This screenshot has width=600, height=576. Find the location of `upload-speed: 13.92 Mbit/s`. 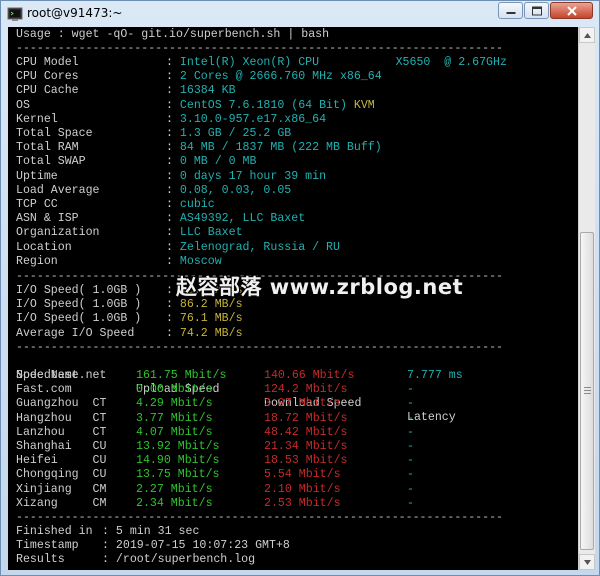

upload-speed: 13.92 Mbit/s is located at coordinates (178, 446).